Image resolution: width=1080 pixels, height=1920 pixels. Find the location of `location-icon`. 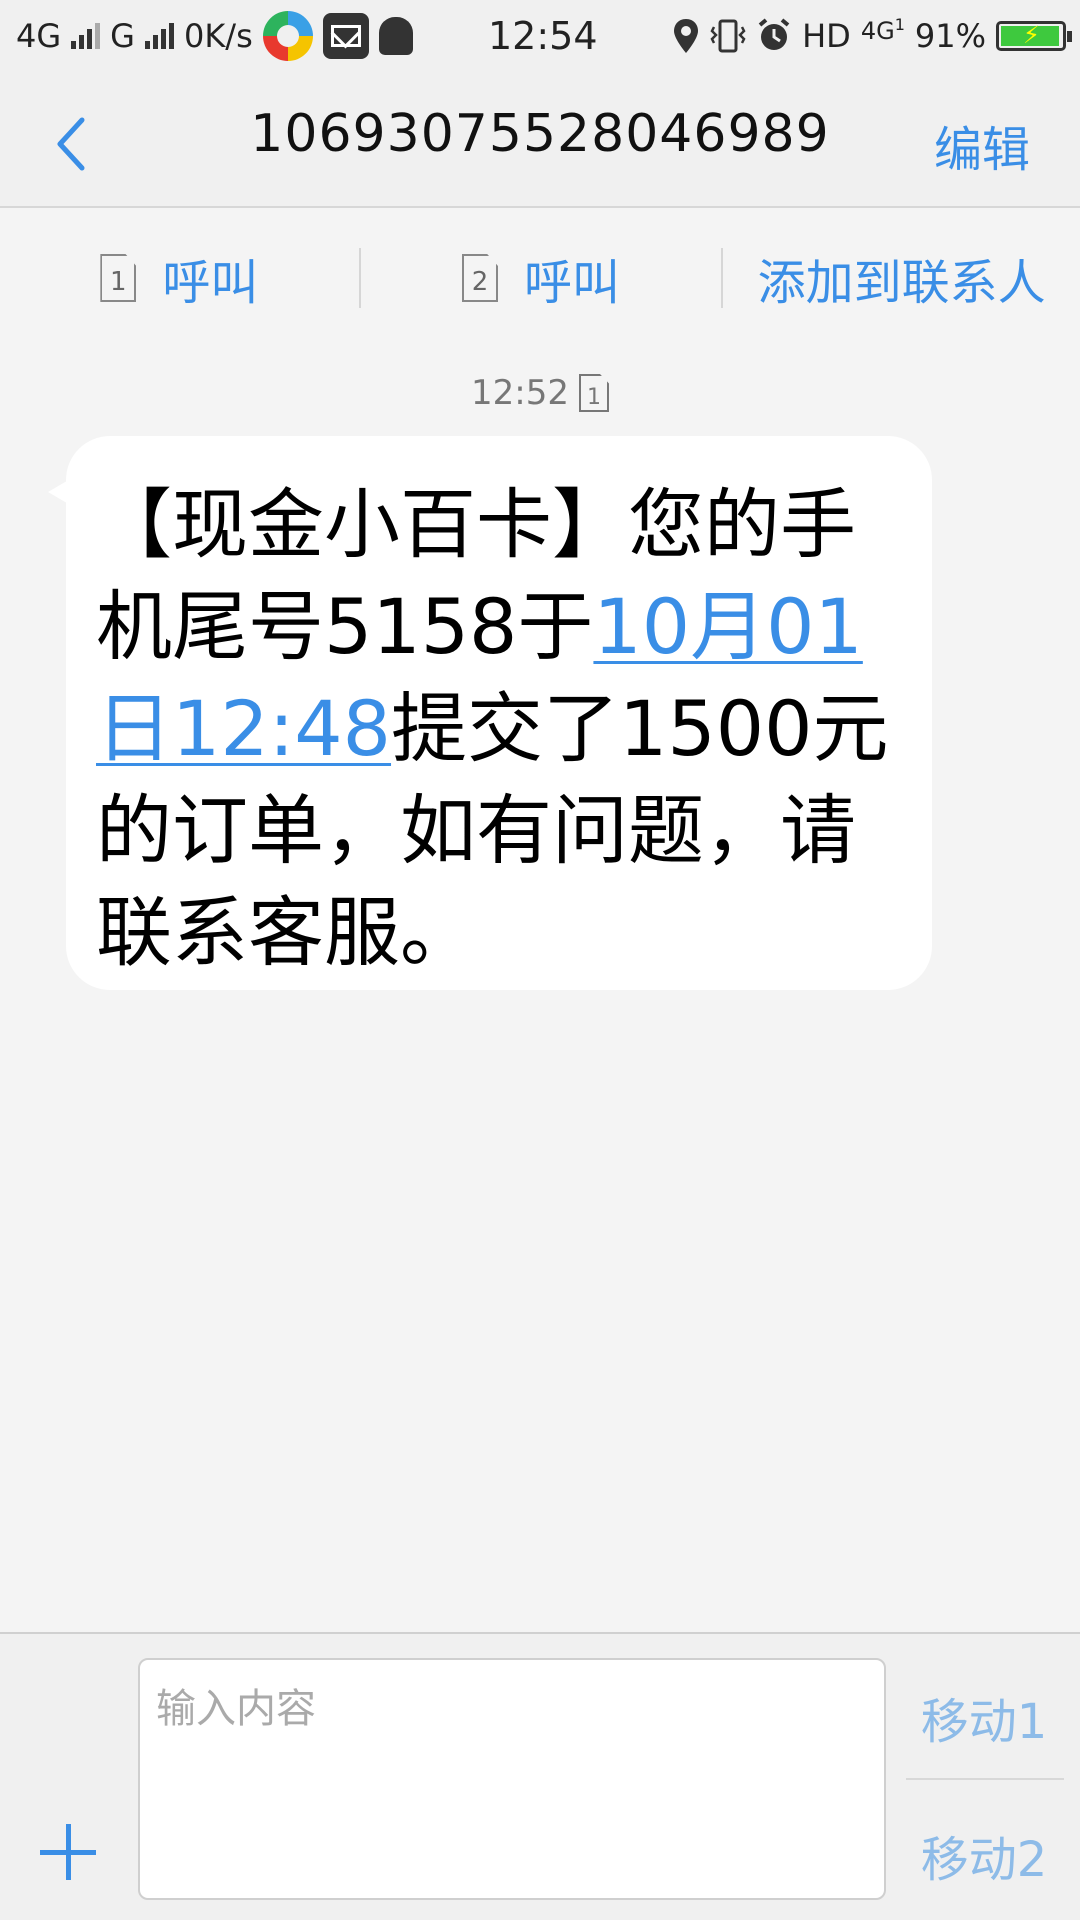

location-icon is located at coordinates (686, 36).